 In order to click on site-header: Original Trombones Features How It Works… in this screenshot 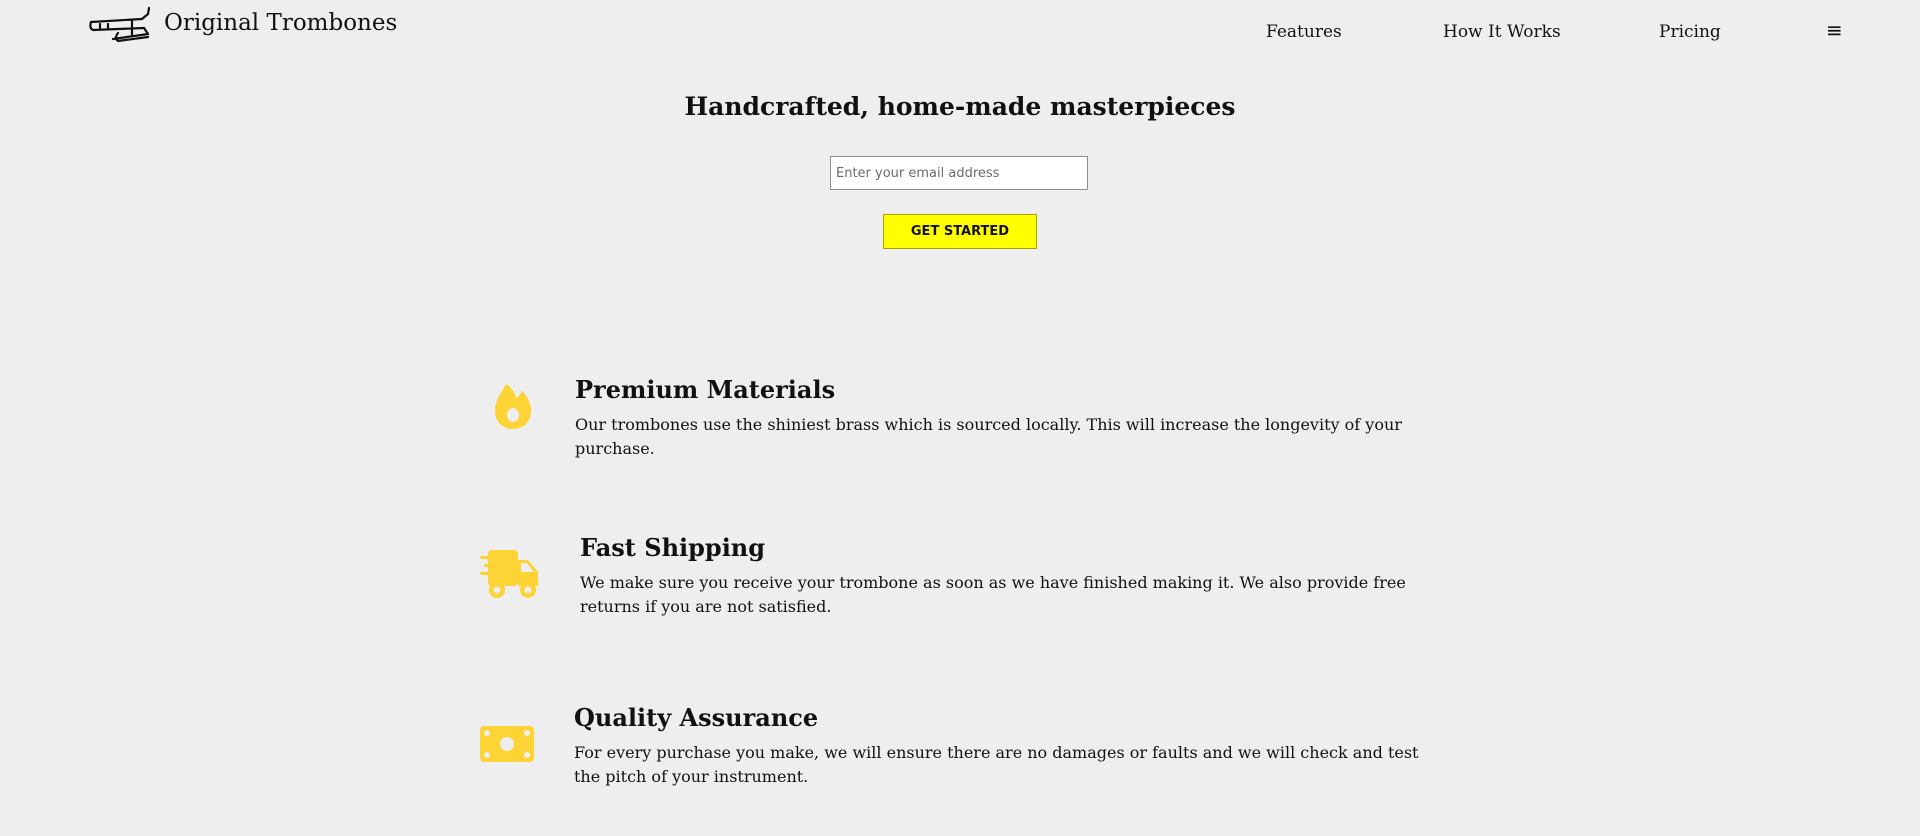, I will do `click(960, 32)`.